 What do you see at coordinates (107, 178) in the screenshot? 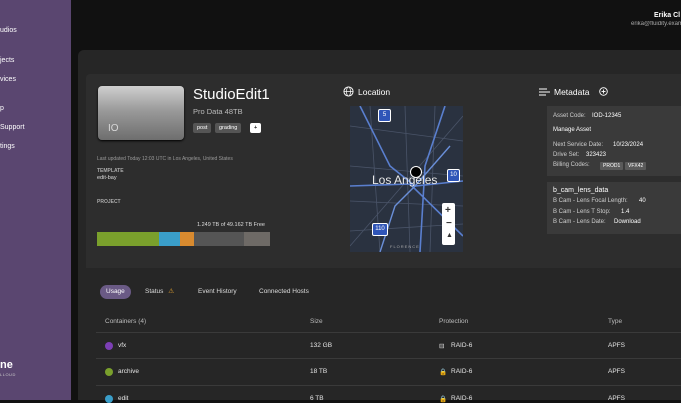
I see `template-value: edit-bay` at bounding box center [107, 178].